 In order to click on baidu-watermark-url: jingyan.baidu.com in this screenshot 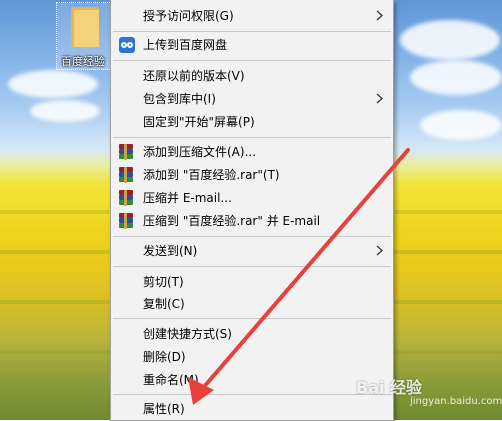, I will do `click(456, 401)`.